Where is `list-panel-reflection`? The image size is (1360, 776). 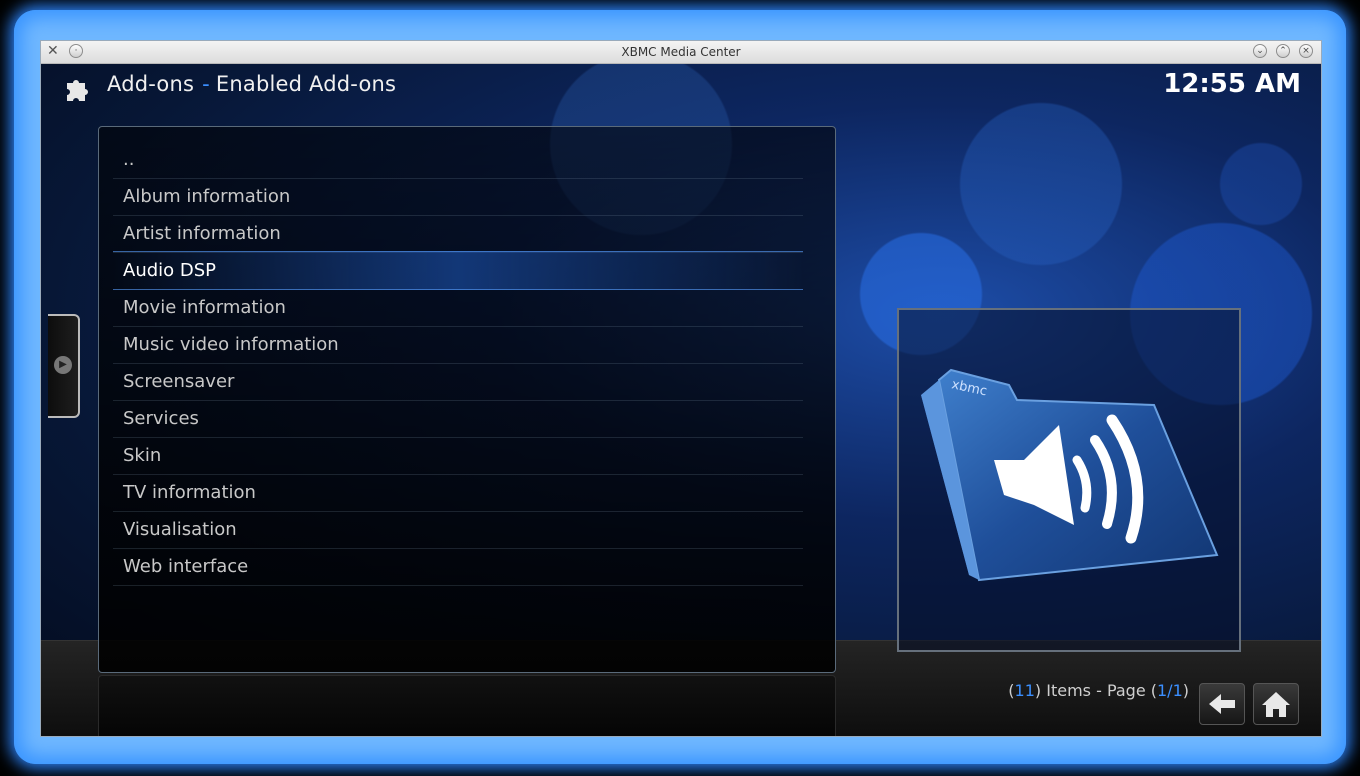 list-panel-reflection is located at coordinates (467, 705).